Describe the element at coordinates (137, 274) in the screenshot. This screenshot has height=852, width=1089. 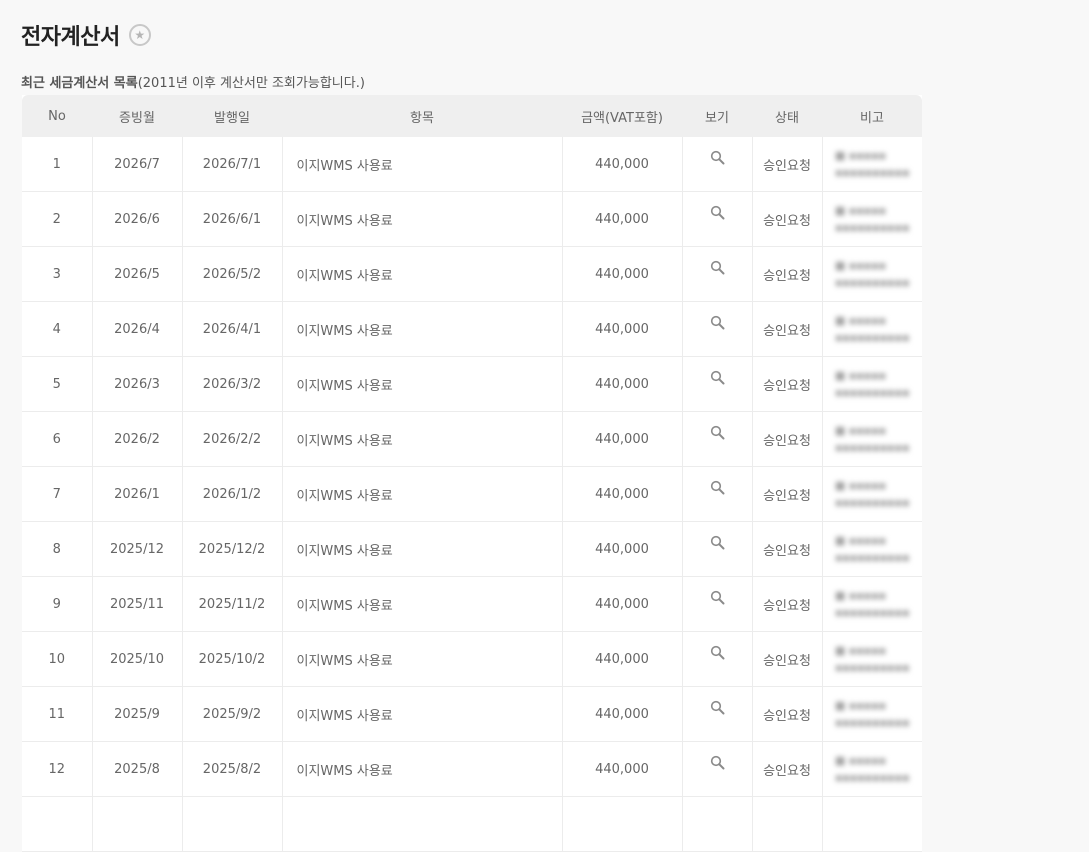
I see `cell-month: 2026/5` at that location.